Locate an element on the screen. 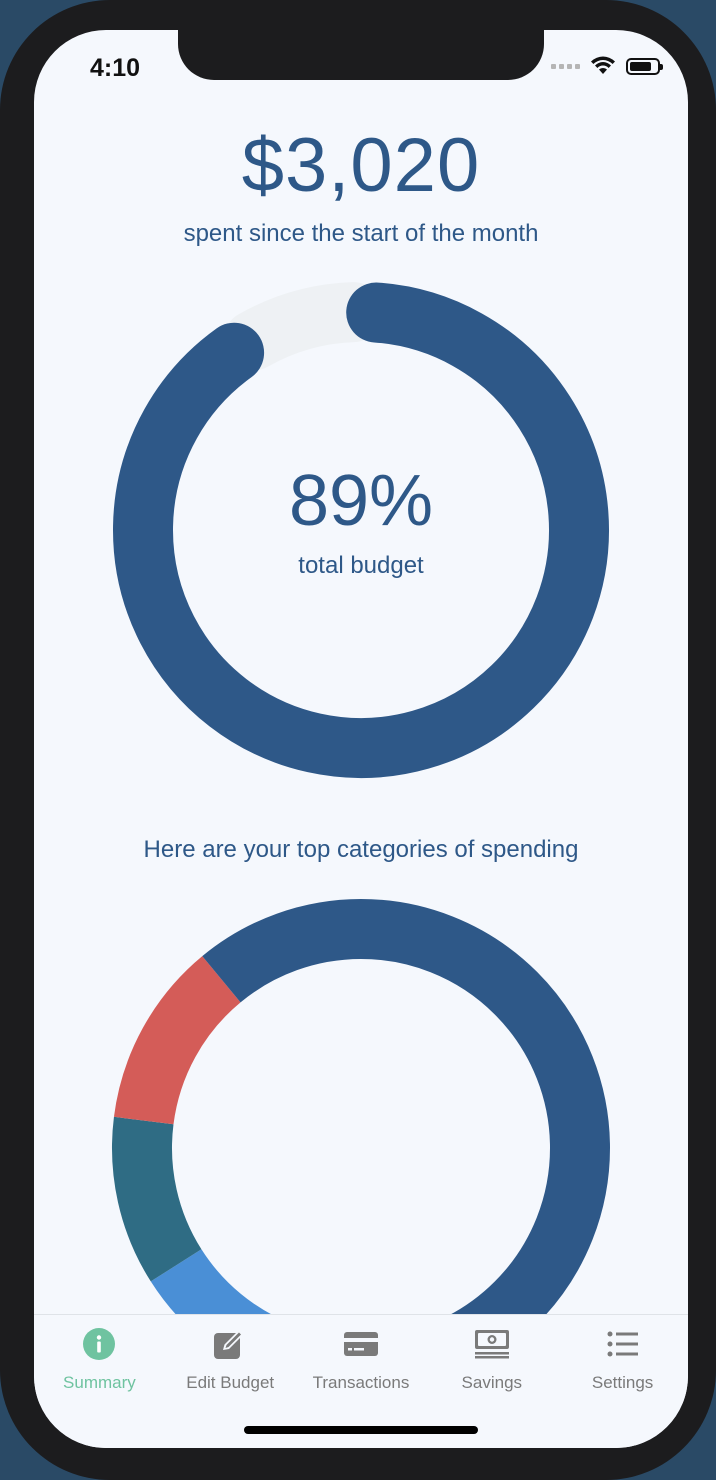 Image resolution: width=716 pixels, height=1480 pixels. money-icon is located at coordinates (492, 1344).